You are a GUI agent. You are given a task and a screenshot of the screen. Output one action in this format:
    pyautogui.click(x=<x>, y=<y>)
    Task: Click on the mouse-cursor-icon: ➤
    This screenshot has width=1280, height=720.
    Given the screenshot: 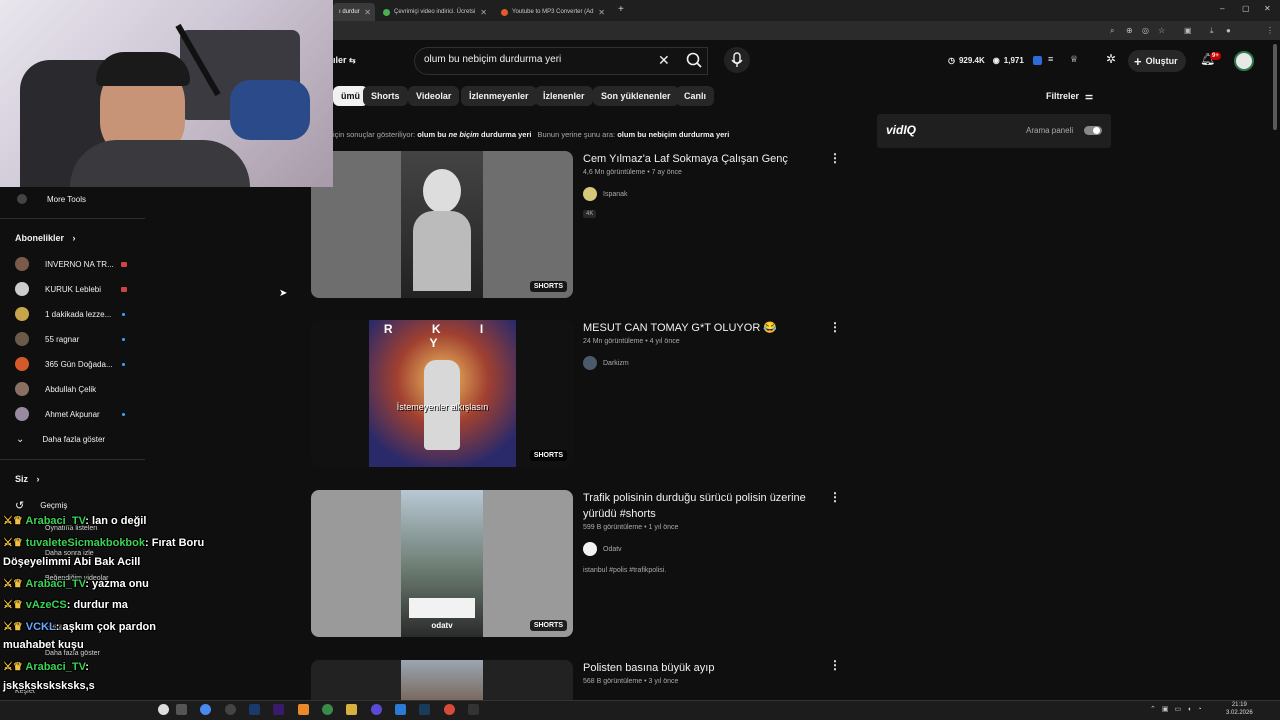 What is the action you would take?
    pyautogui.click(x=283, y=293)
    